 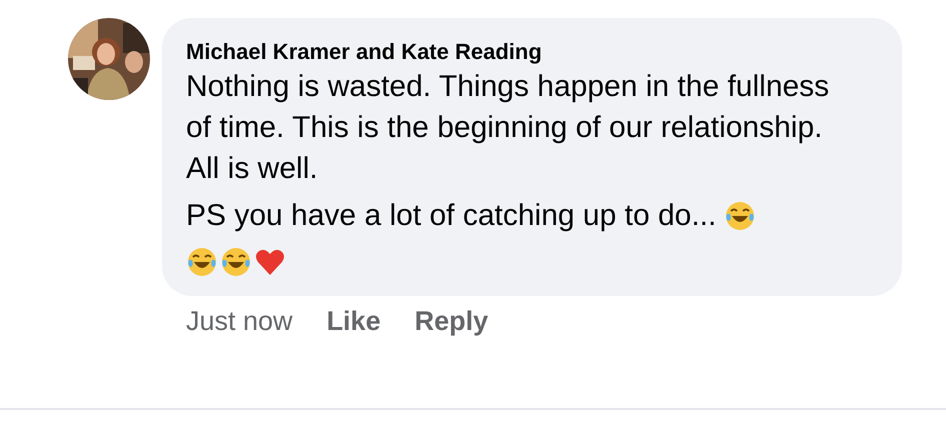 What do you see at coordinates (239, 321) in the screenshot?
I see `timestamp: Just now` at bounding box center [239, 321].